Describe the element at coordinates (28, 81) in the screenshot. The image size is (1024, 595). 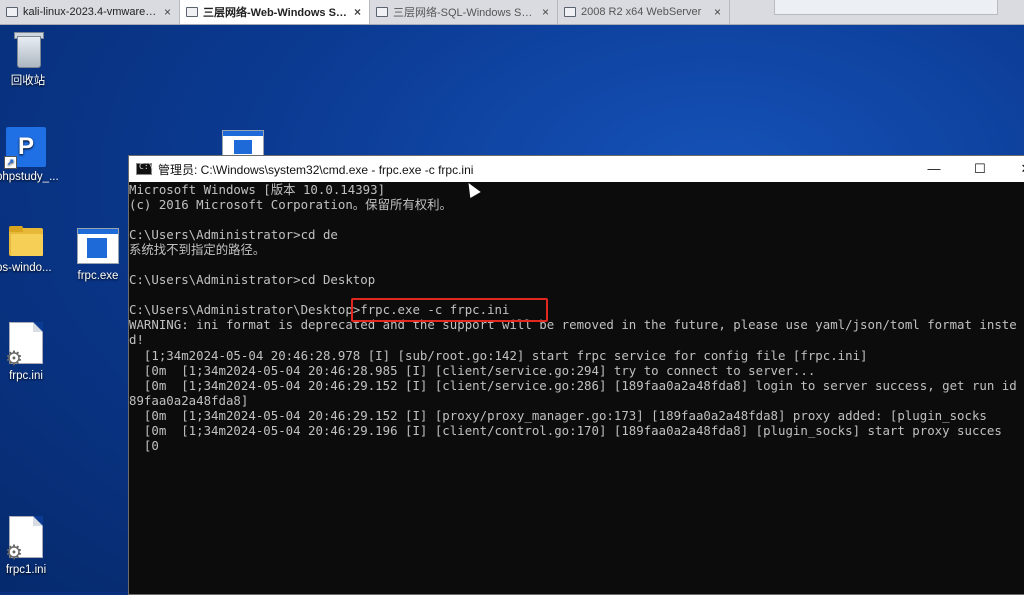
I see `desktop-icon-label: 回收站` at that location.